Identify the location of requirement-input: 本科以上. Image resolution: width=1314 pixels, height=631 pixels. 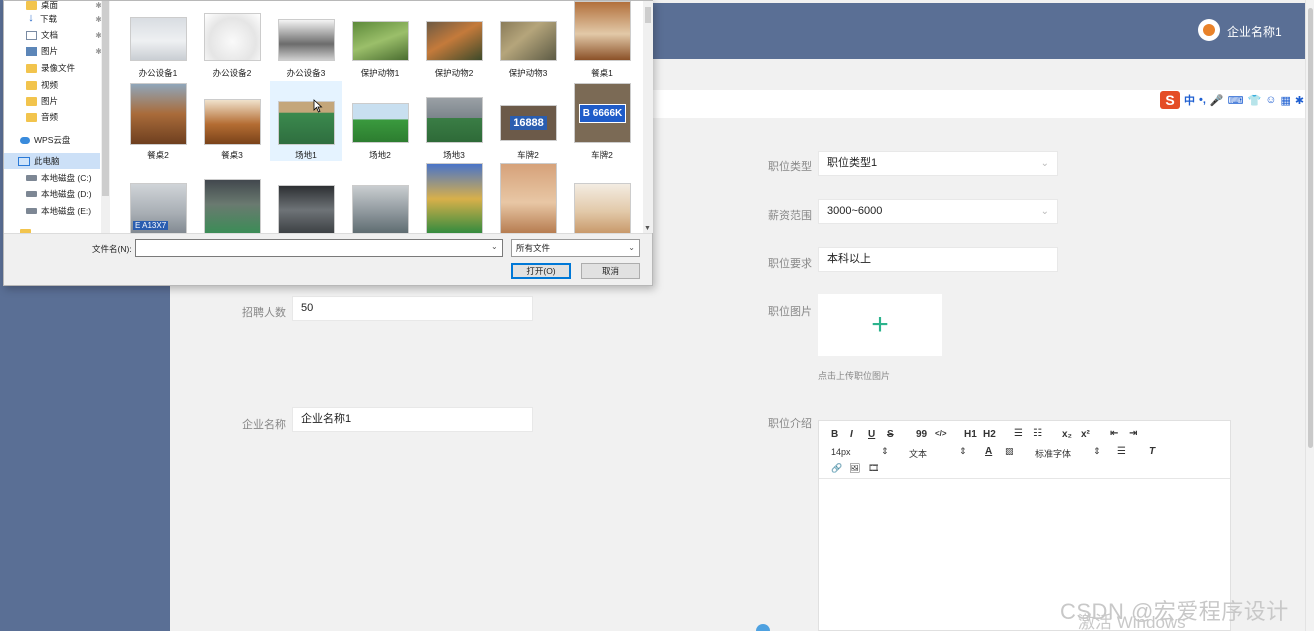
(938, 259).